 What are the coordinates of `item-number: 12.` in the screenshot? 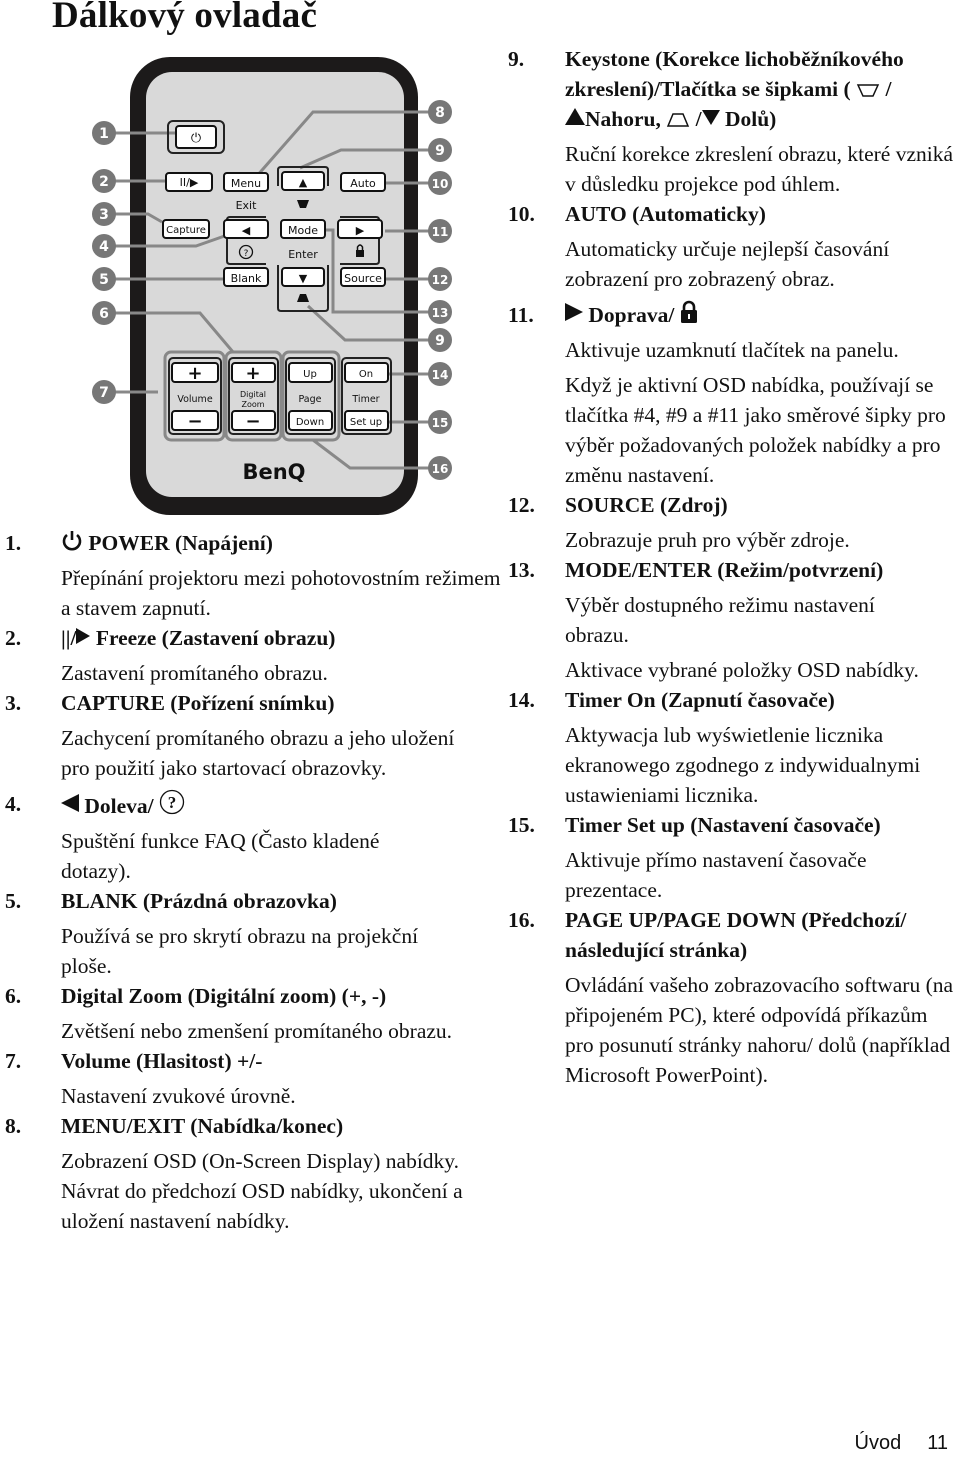 It's located at (521, 505).